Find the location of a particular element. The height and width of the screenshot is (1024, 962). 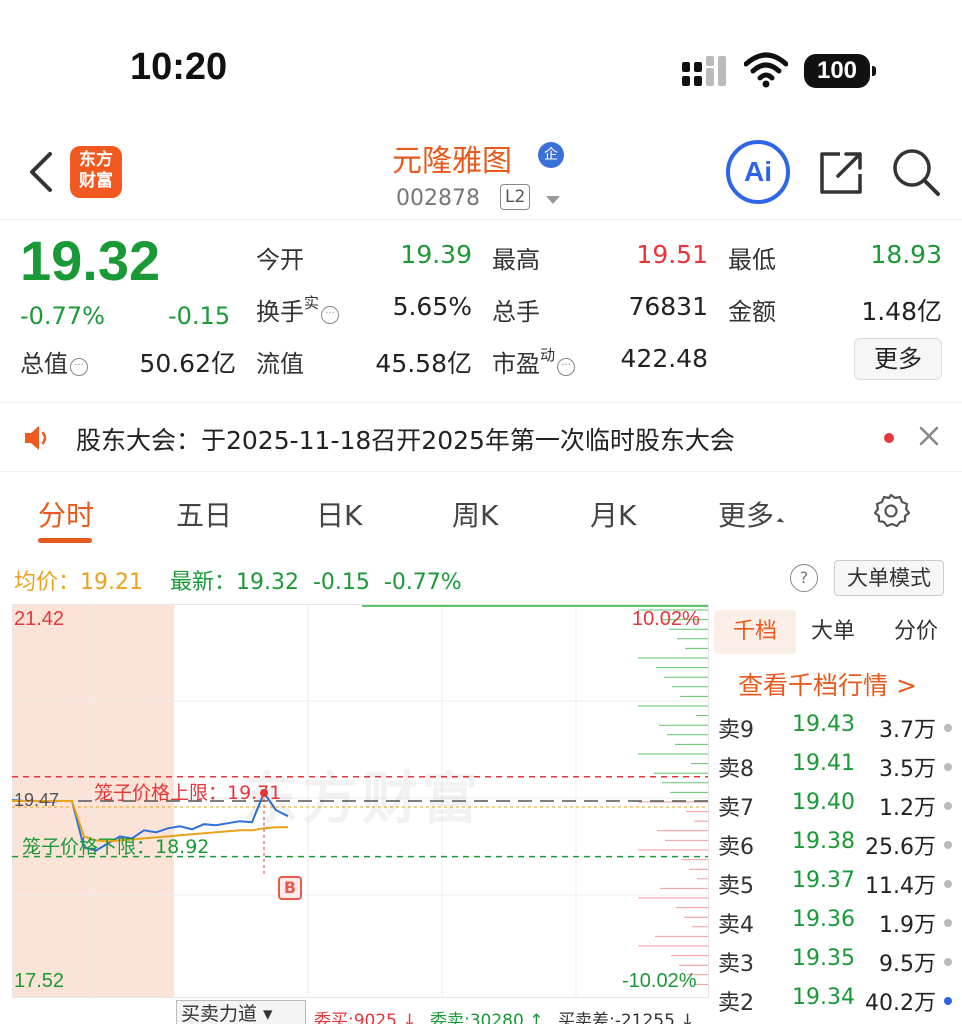

order-book-tabs: 千档 大单 分价 is located at coordinates (837, 634).